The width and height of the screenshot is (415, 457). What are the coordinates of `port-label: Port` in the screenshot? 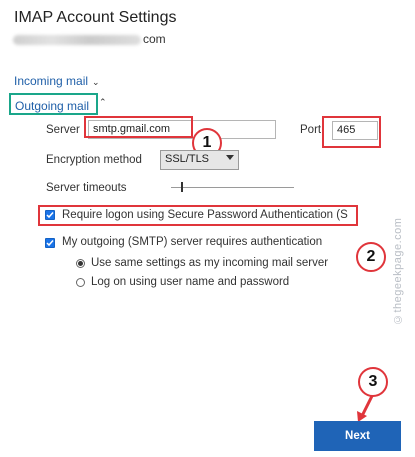 It's located at (311, 130).